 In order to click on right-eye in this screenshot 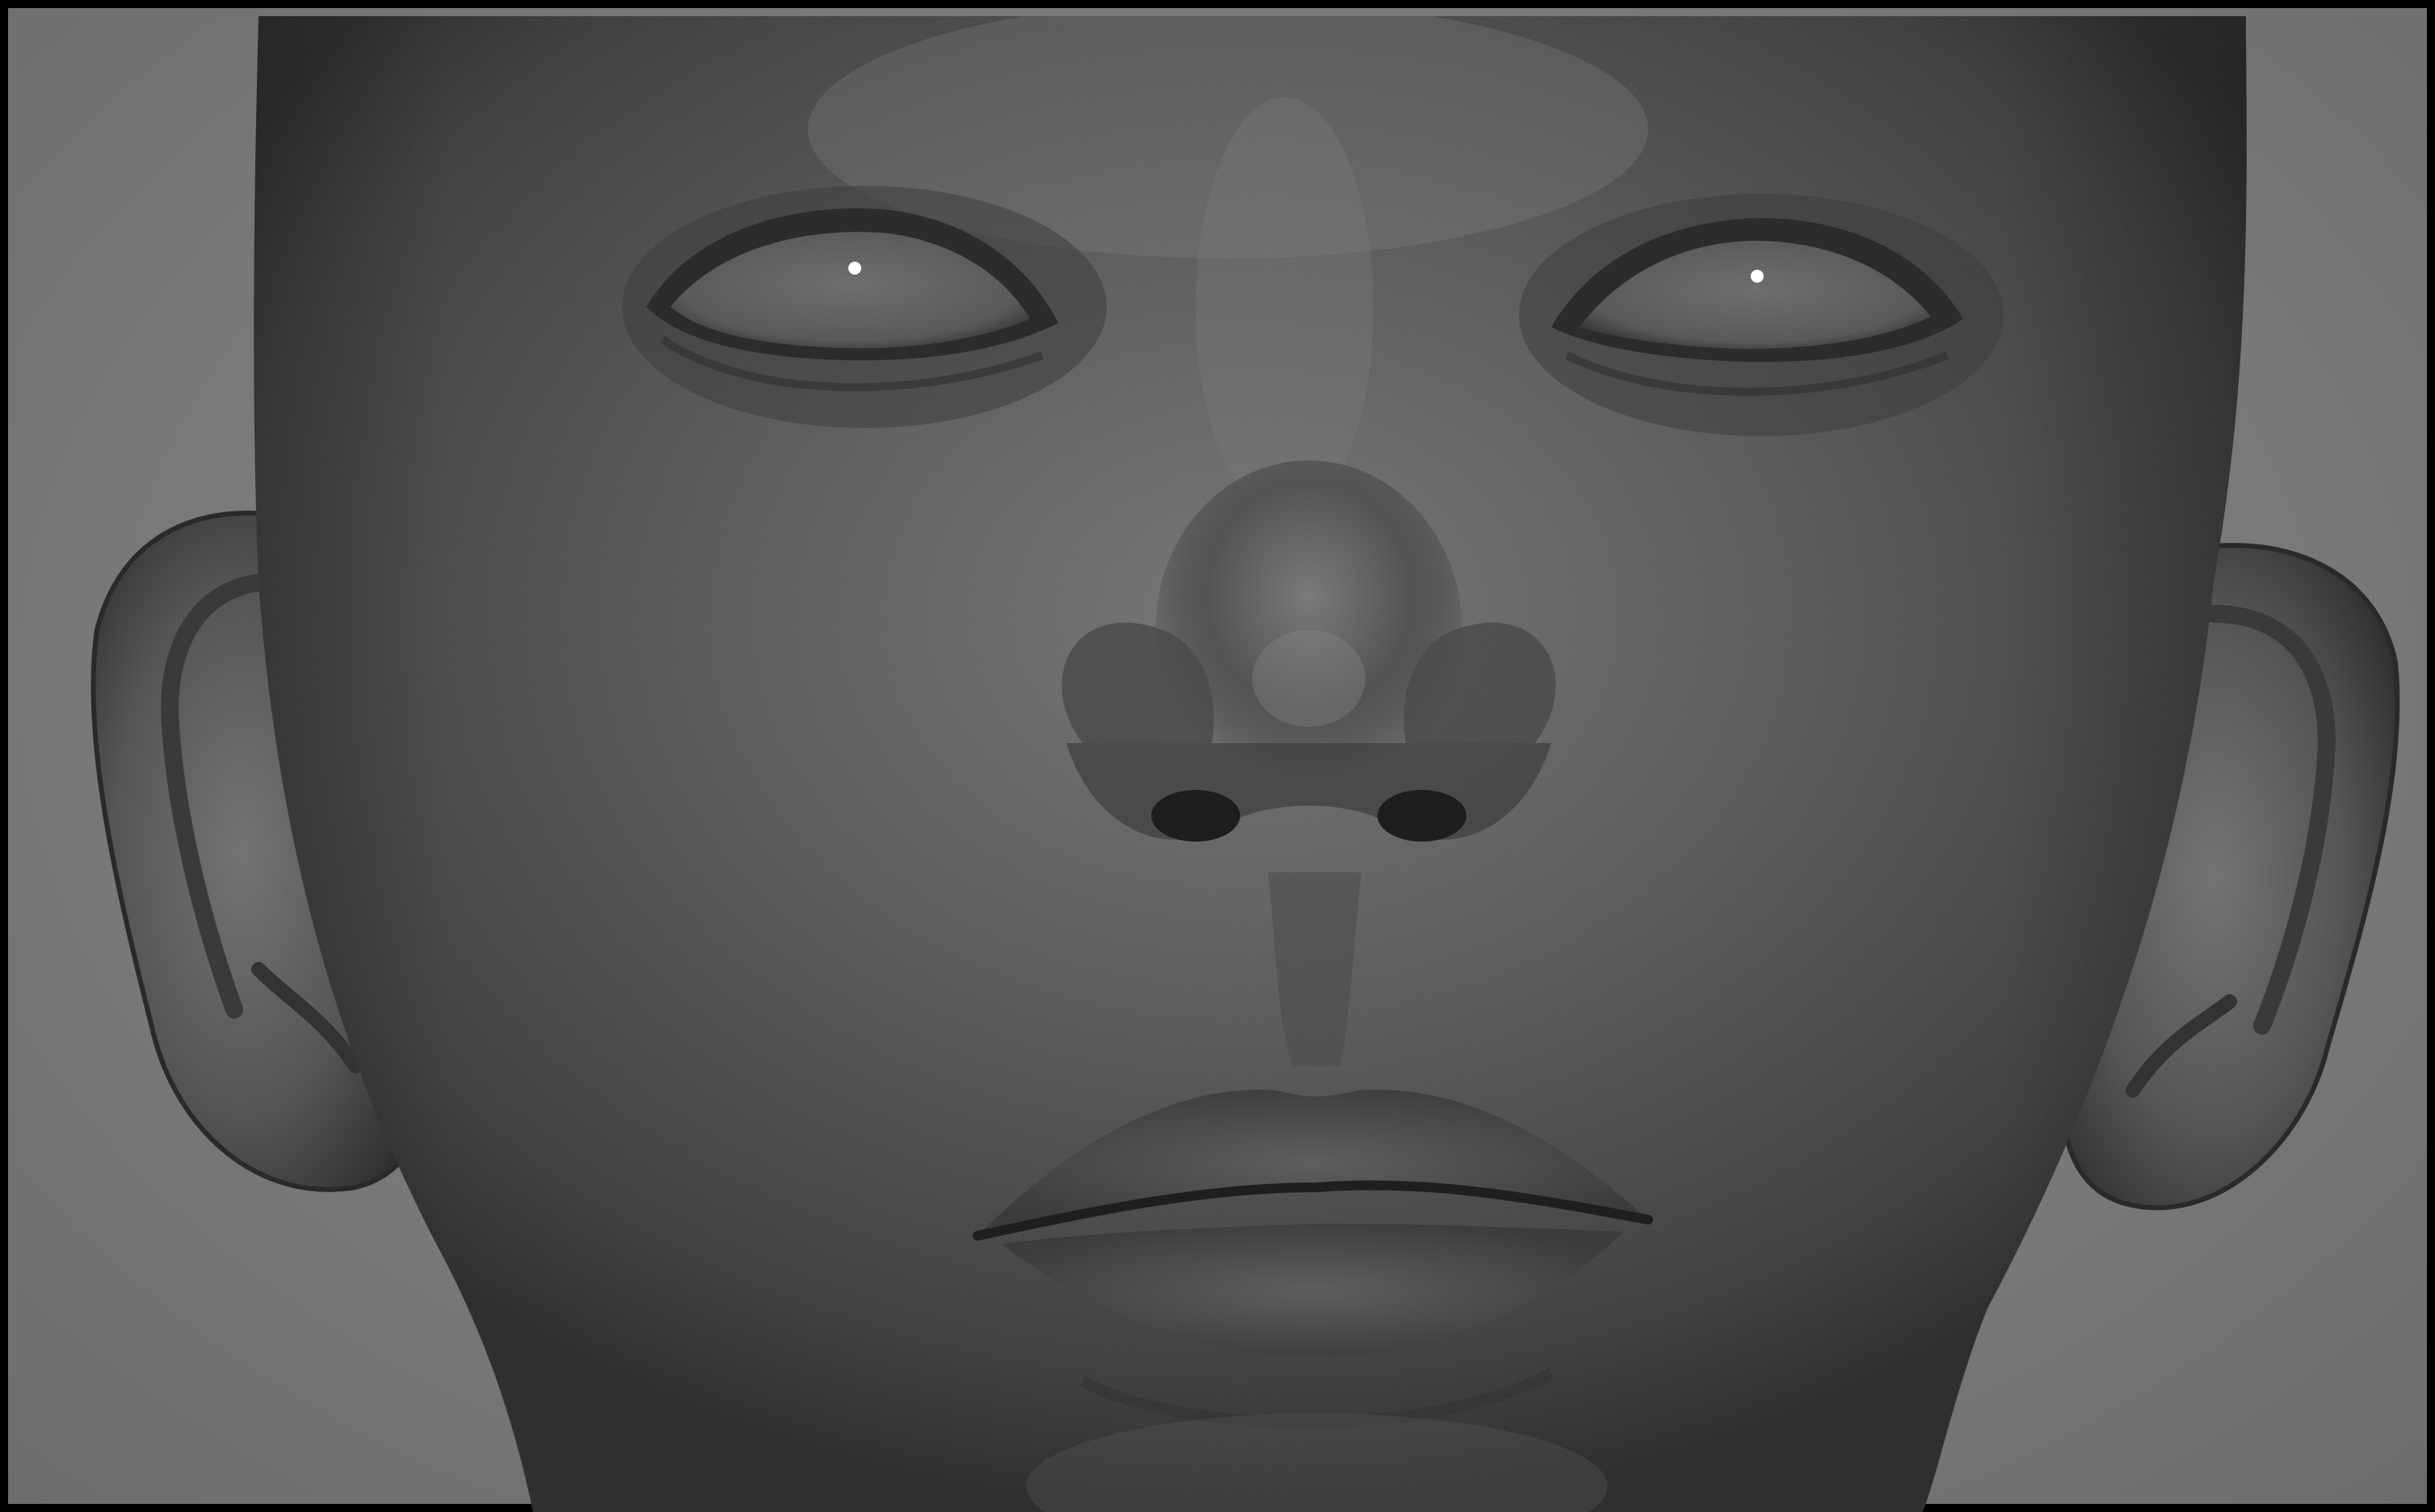, I will do `click(1761, 315)`.